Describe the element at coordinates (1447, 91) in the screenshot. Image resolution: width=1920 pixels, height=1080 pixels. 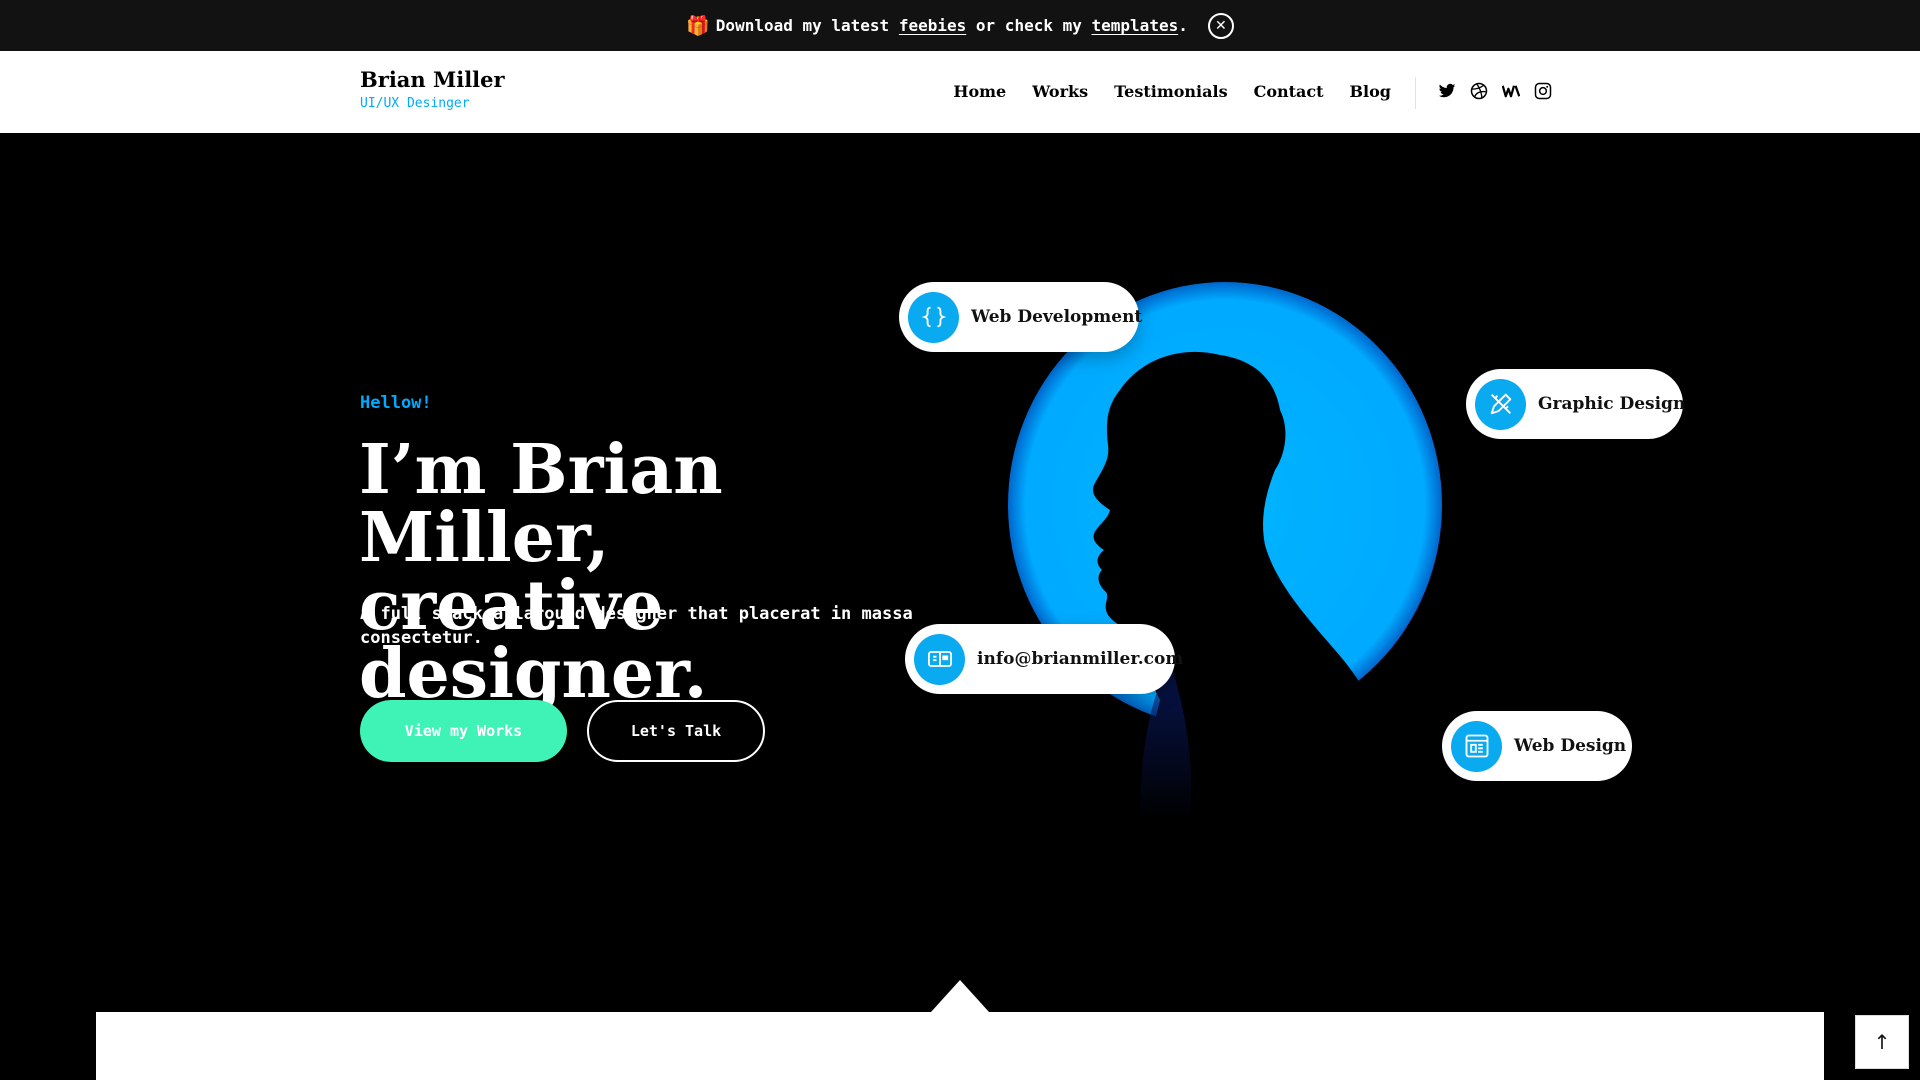
I see `twitter-icon` at that location.